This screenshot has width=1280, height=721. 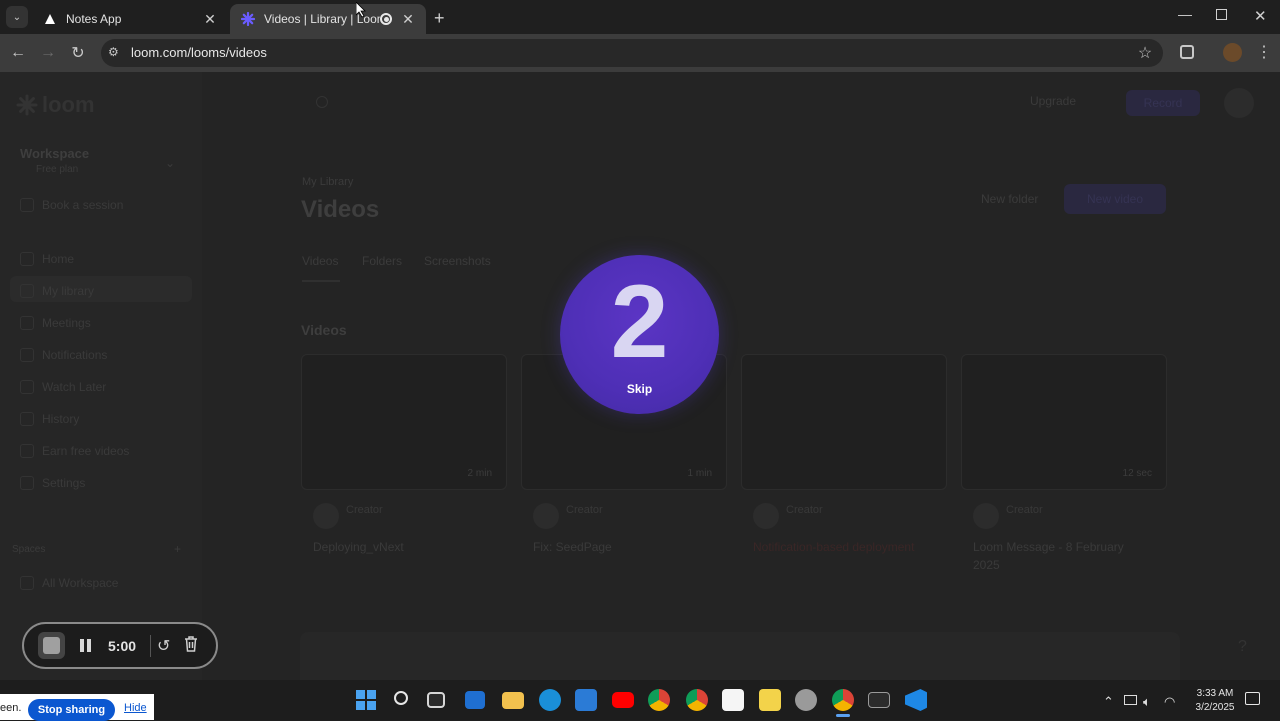 What do you see at coordinates (639, 389) in the screenshot?
I see `skip-countdown-button: Skip` at bounding box center [639, 389].